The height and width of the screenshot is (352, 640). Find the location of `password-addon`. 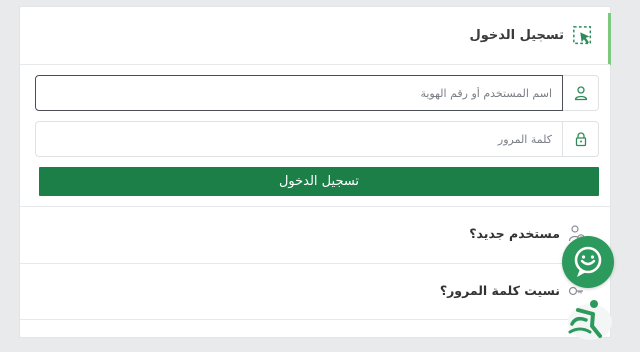

password-addon is located at coordinates (581, 139).